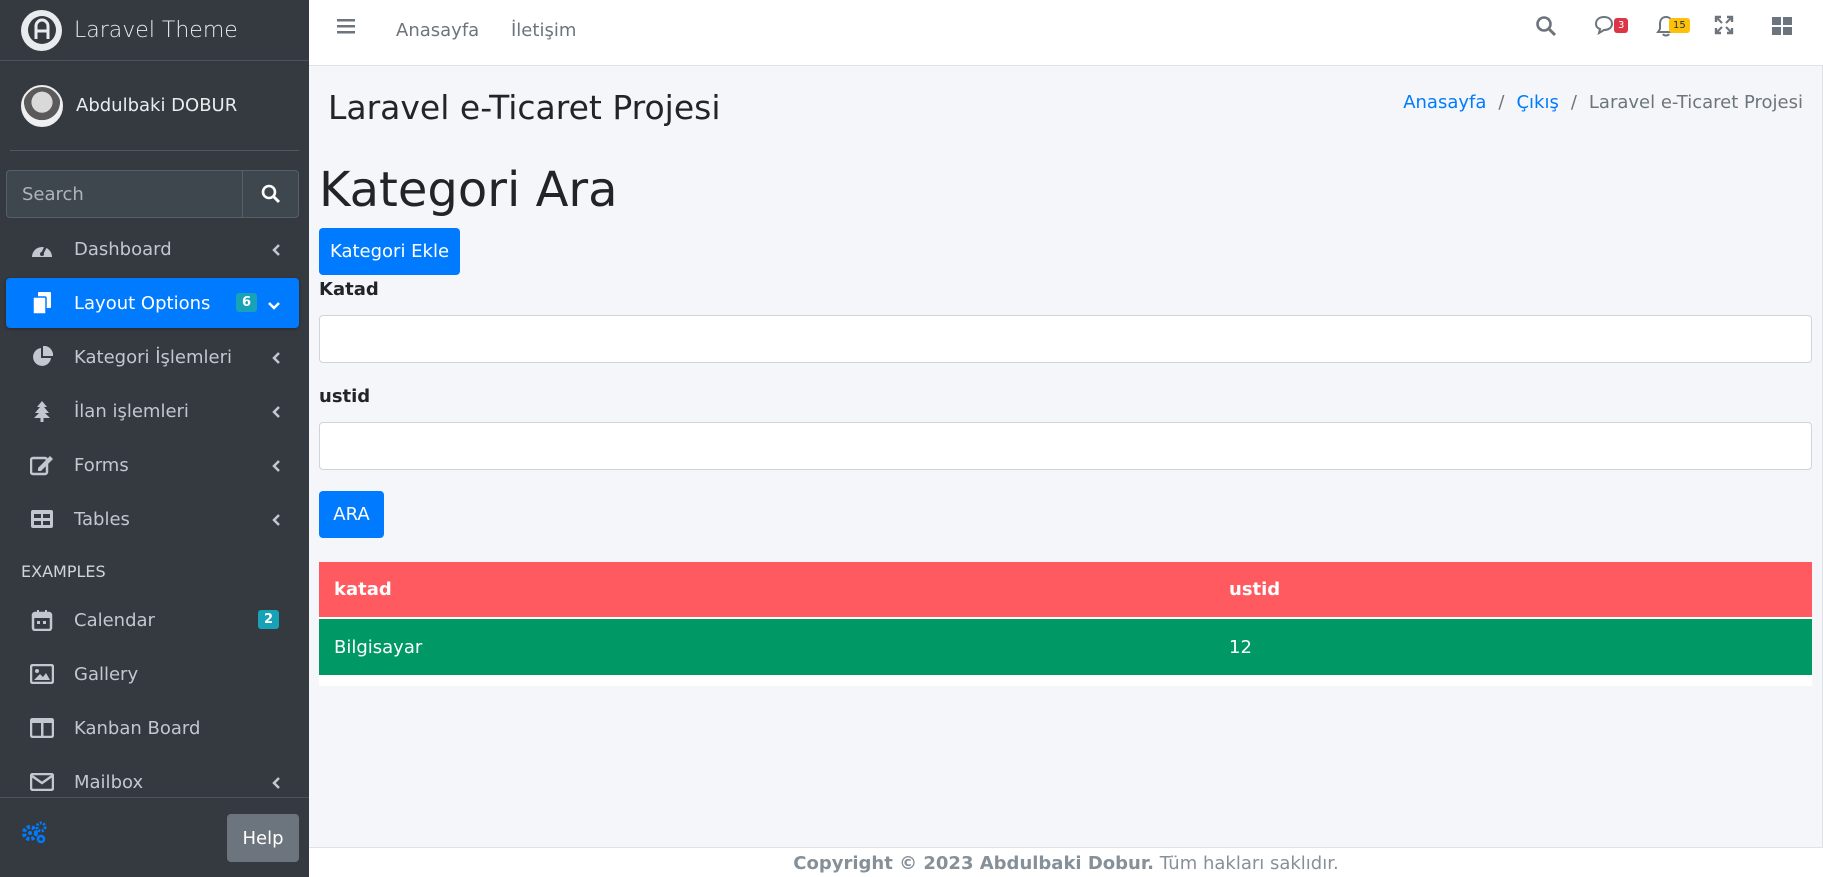  I want to click on results-table: katad ustid Bilgisayar 12, so click(1065, 624).